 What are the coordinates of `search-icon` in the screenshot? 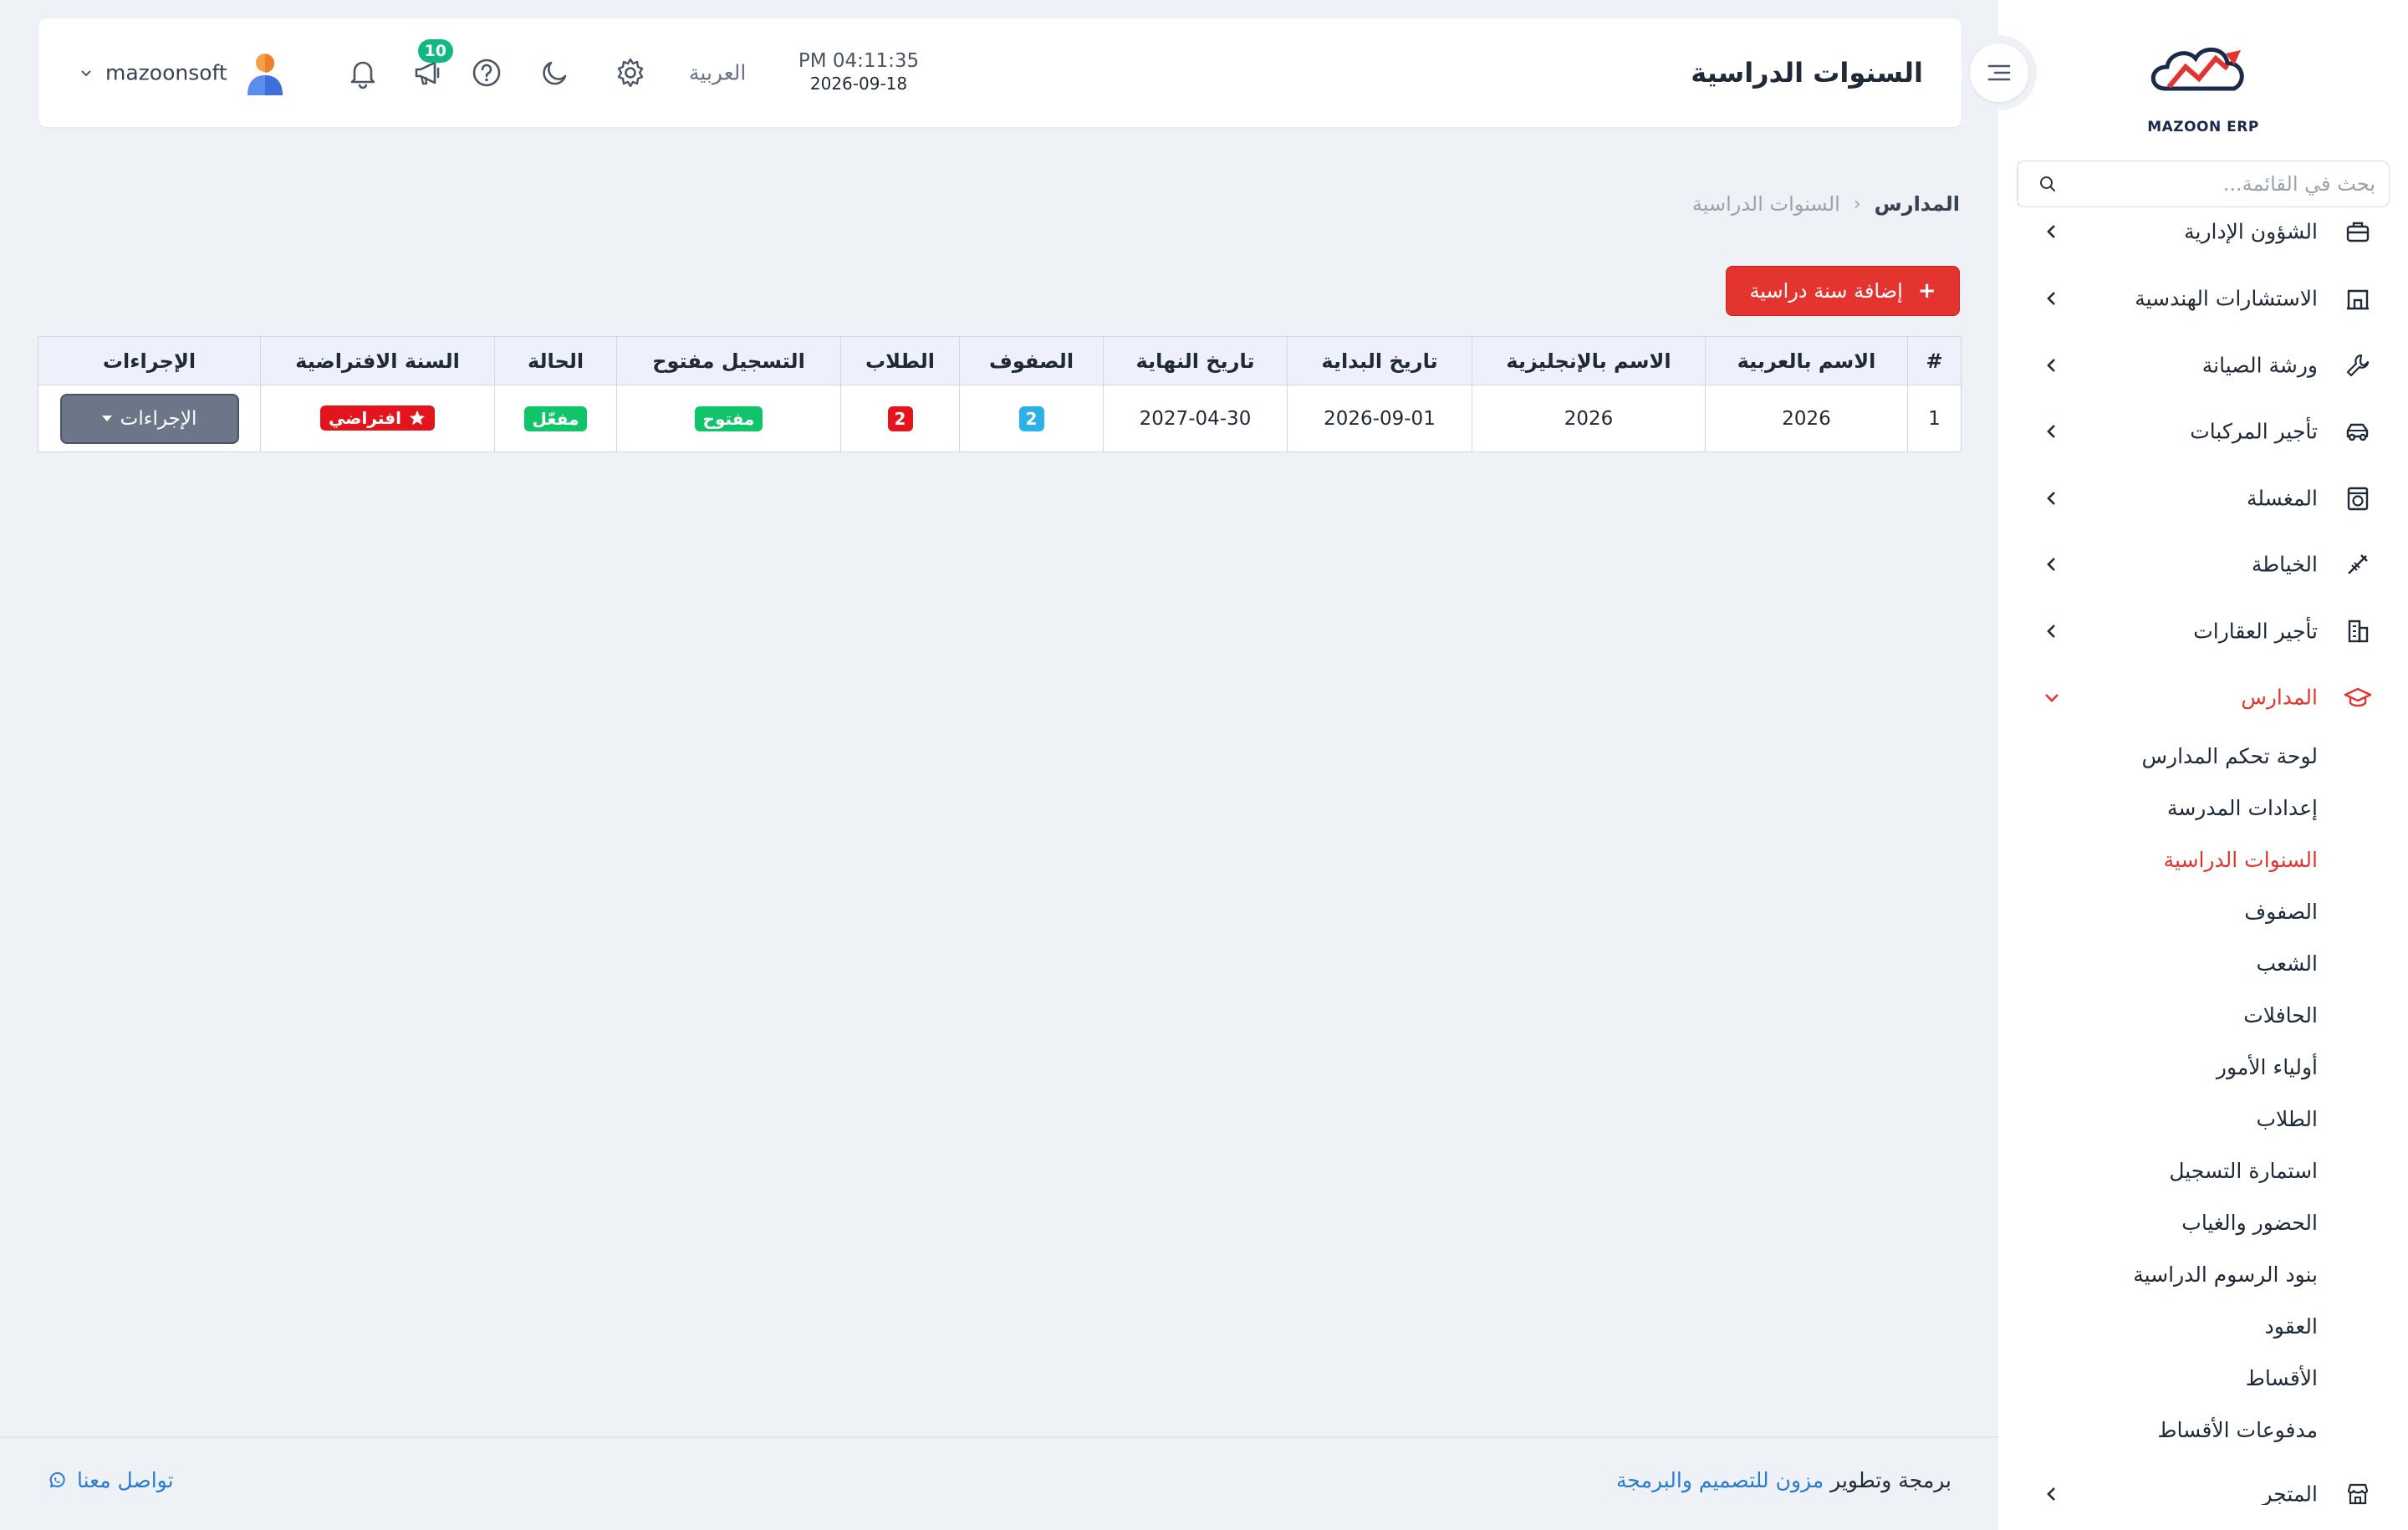 It's located at (2047, 184).